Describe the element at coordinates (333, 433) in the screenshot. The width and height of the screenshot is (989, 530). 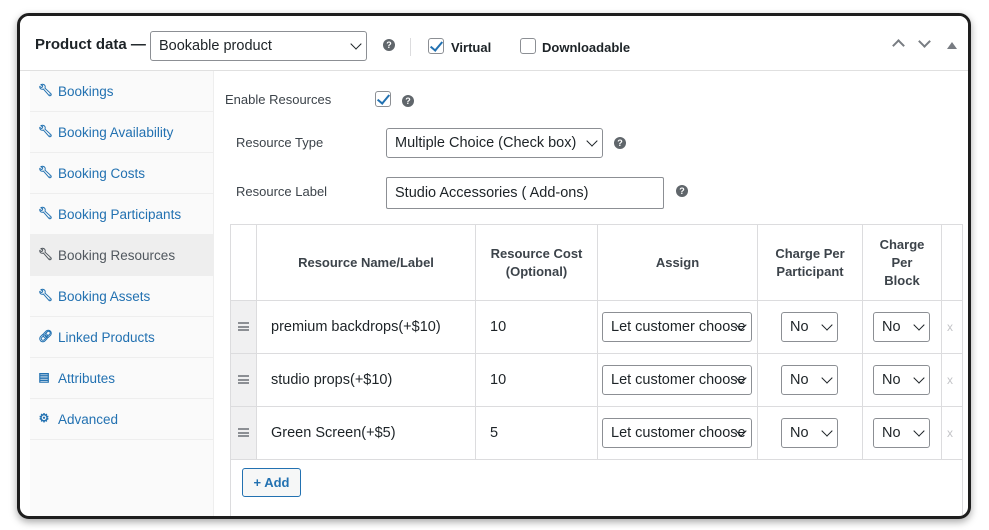
I see `resource-name: Green Screen(+$5)` at that location.